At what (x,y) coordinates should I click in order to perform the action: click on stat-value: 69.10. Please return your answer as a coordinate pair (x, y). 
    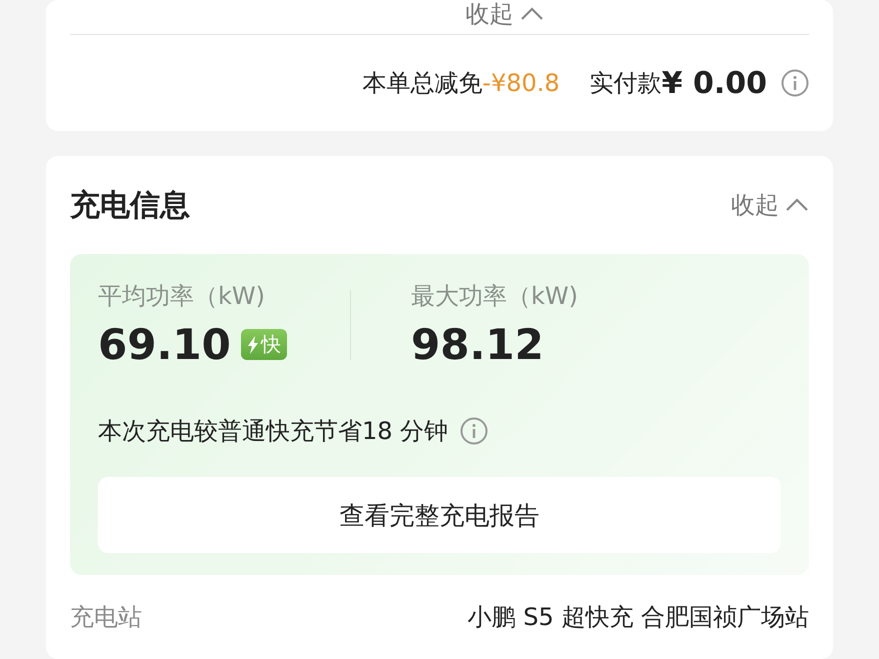
    Looking at the image, I should click on (164, 344).